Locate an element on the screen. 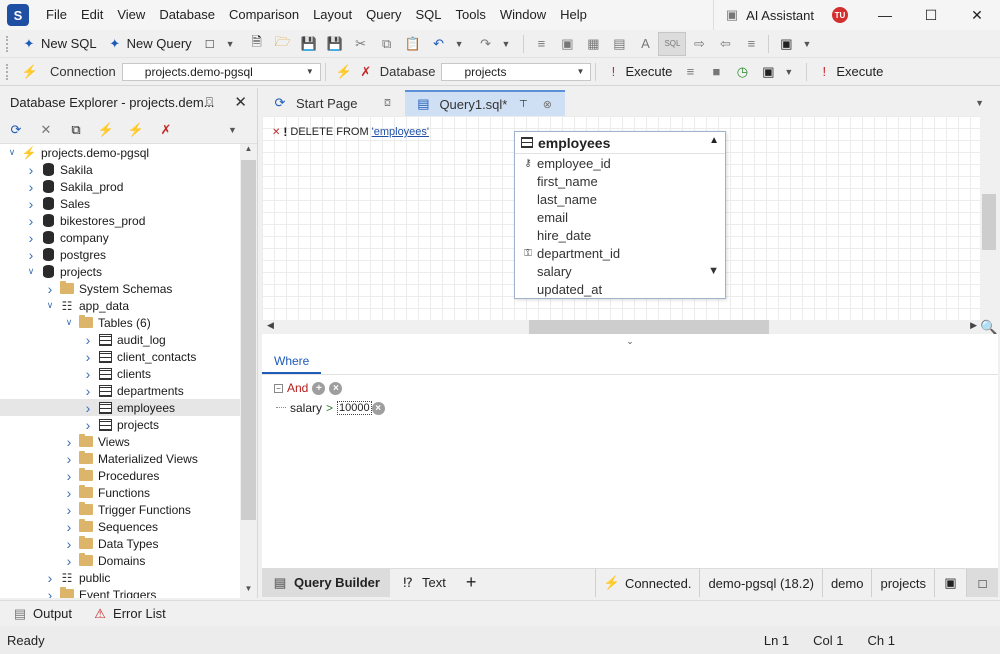  entity-field: salary ▼ is located at coordinates (620, 271).